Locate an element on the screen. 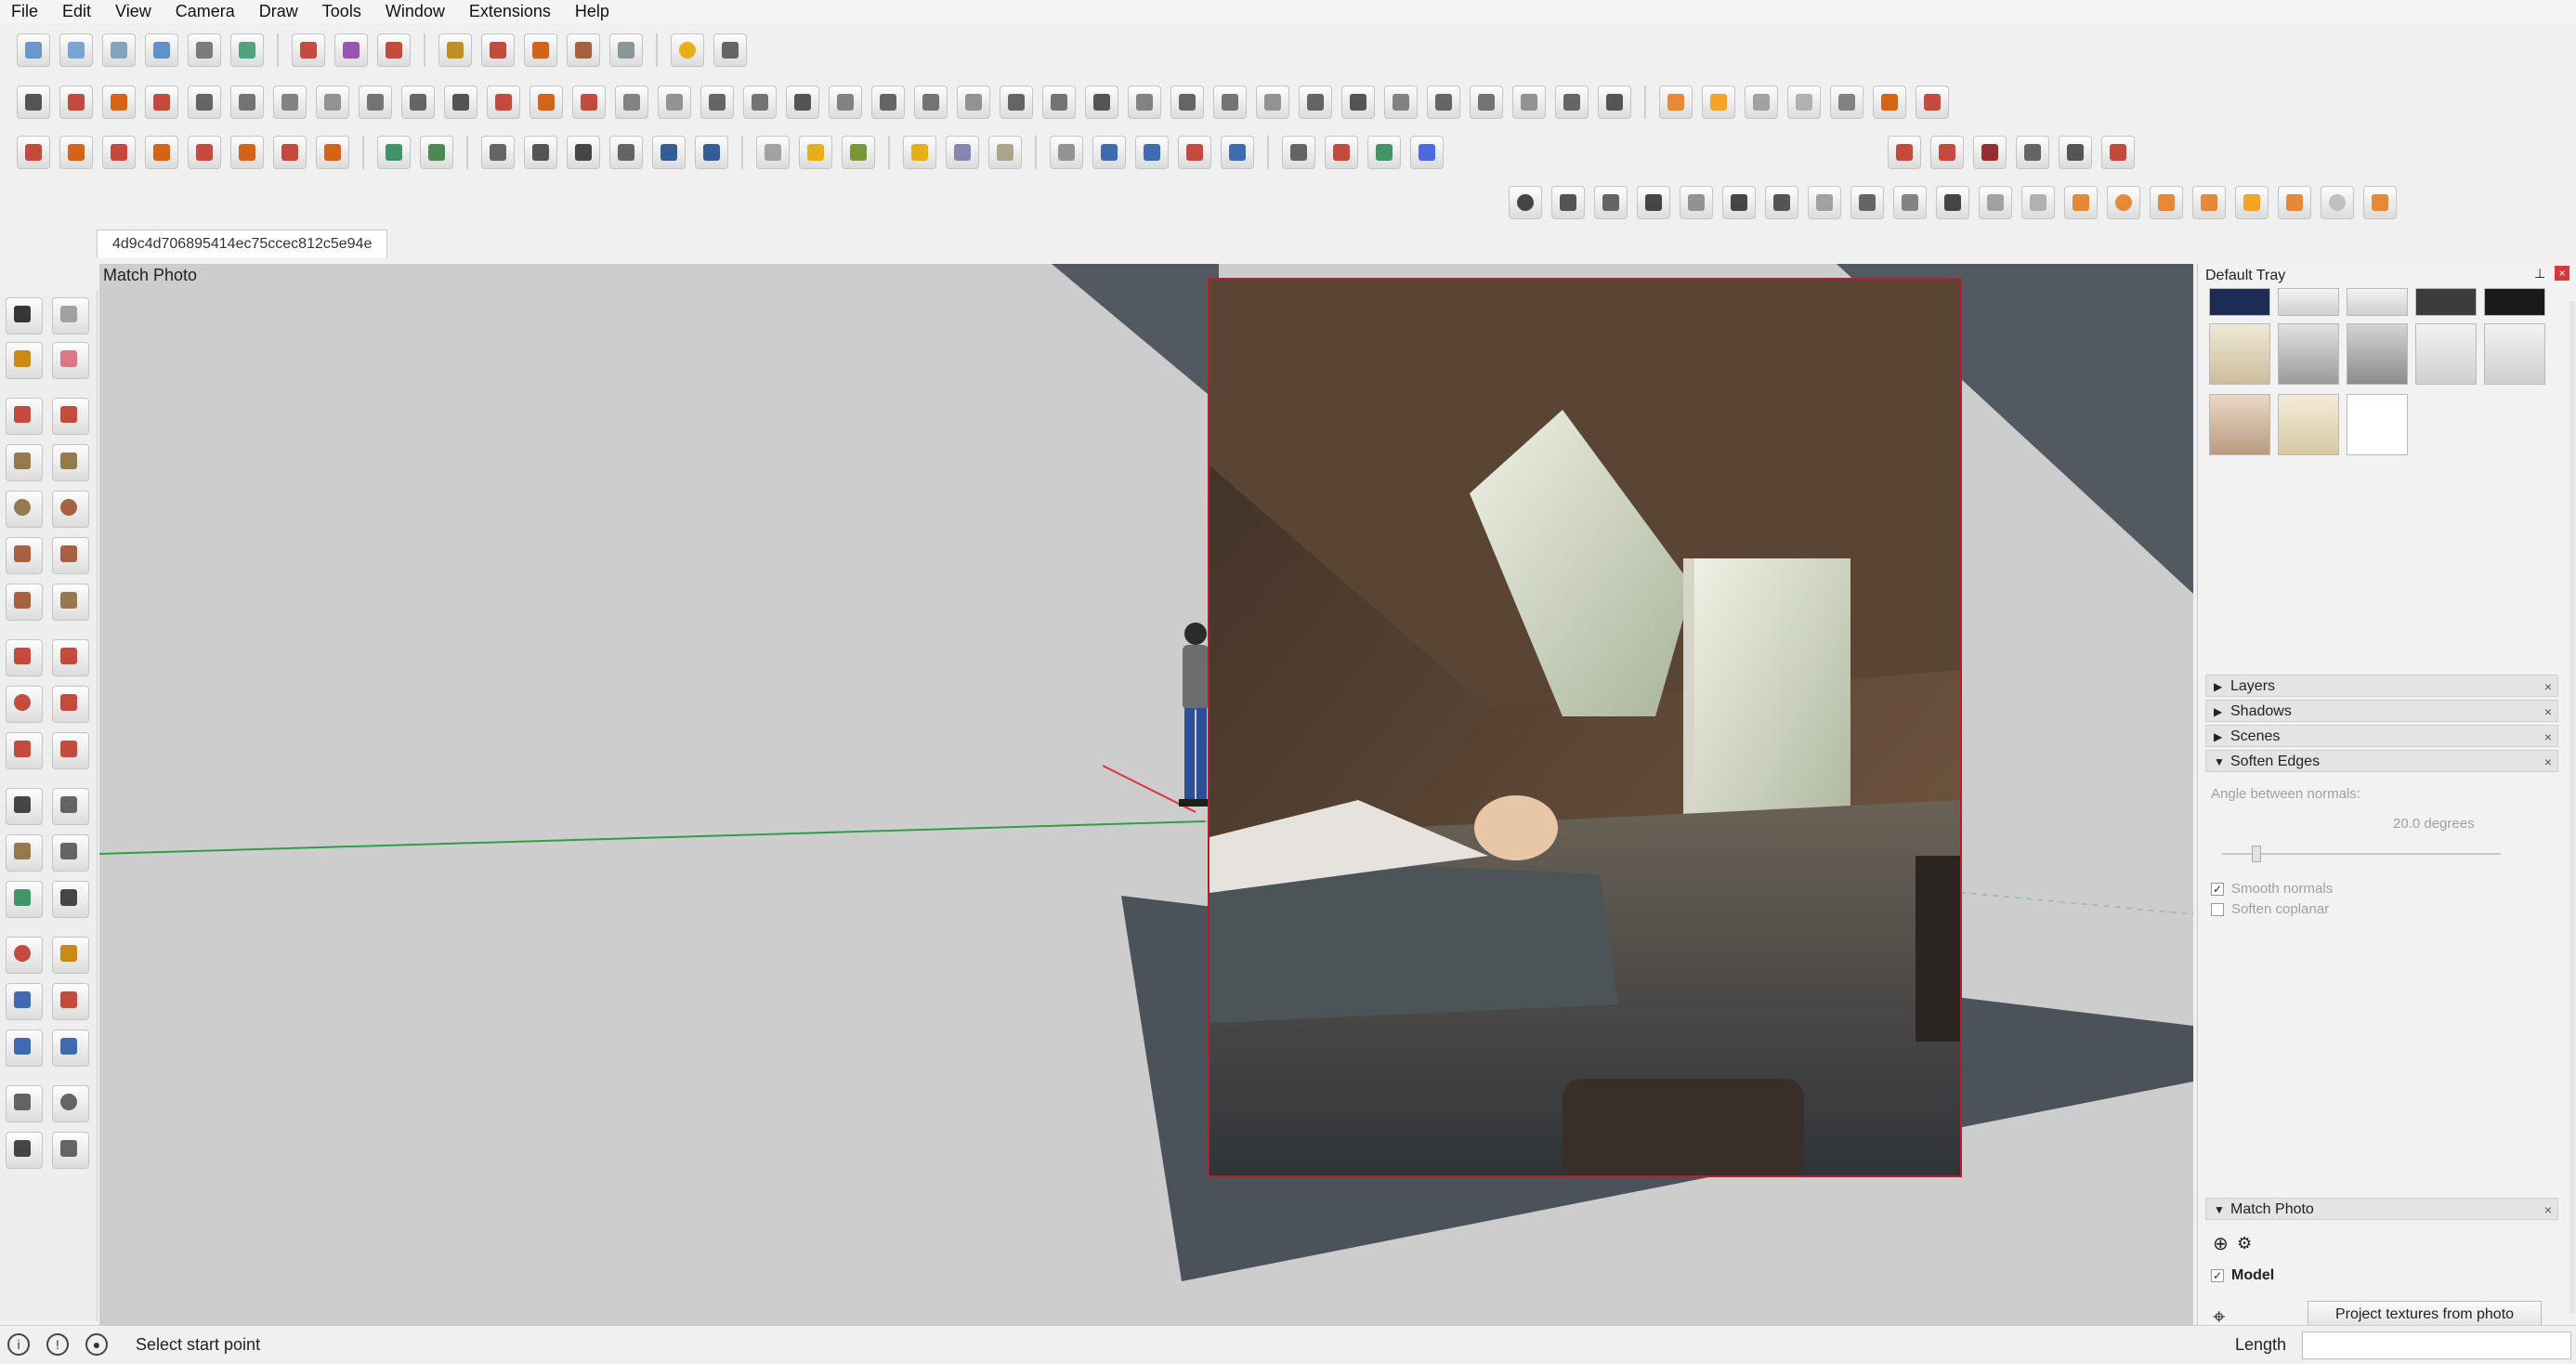 This screenshot has width=2576, height=1364. truss-icon is located at coordinates (1444, 102).